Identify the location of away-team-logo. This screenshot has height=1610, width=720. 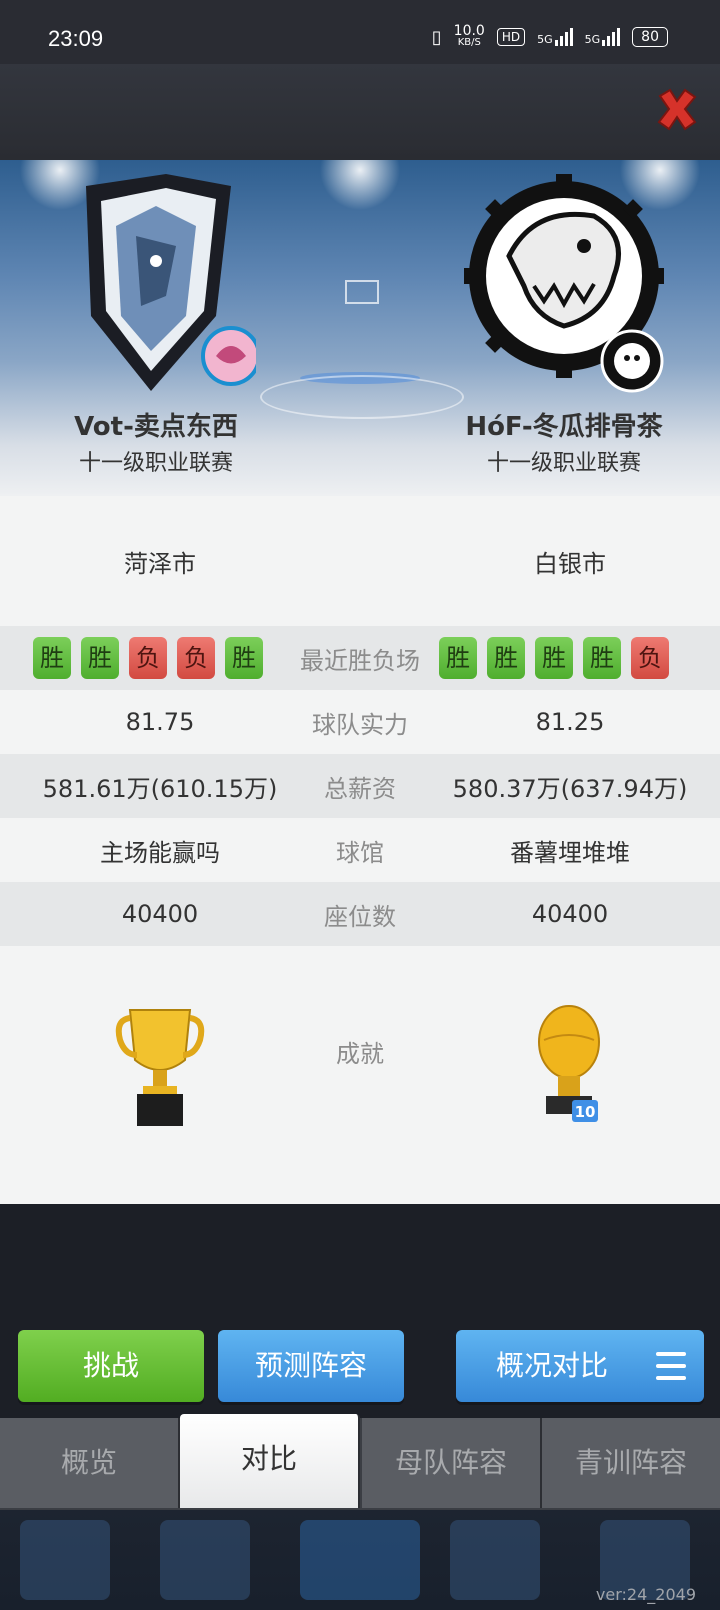
(564, 281).